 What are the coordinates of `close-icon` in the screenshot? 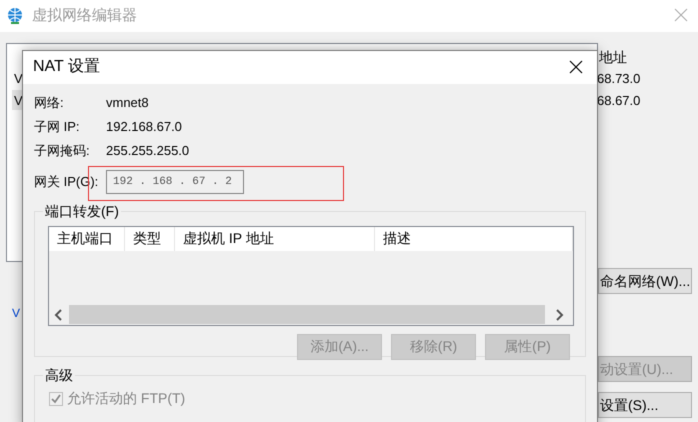 It's located at (576, 67).